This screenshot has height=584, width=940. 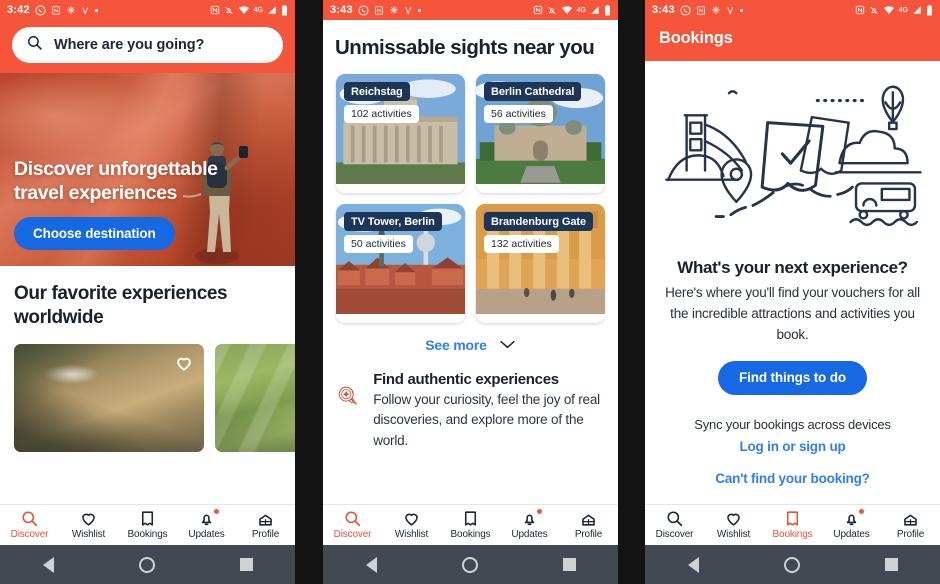 I want to click on search-input: Where are you going?, so click(x=147, y=45).